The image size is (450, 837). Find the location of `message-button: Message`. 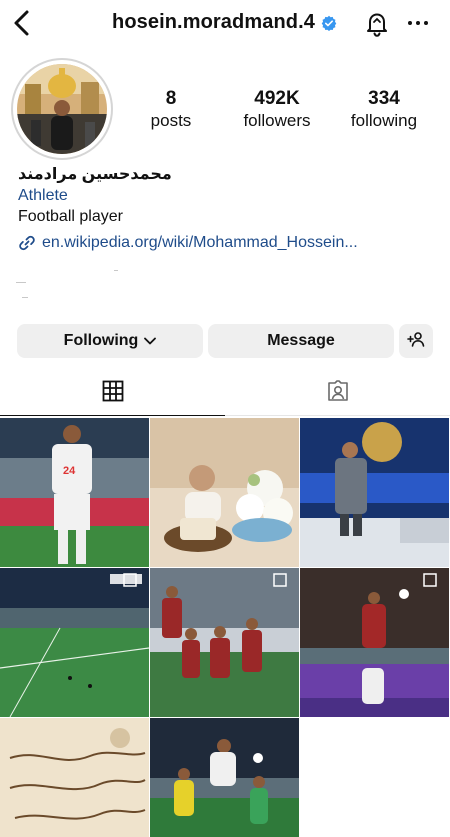

message-button: Message is located at coordinates (301, 341).